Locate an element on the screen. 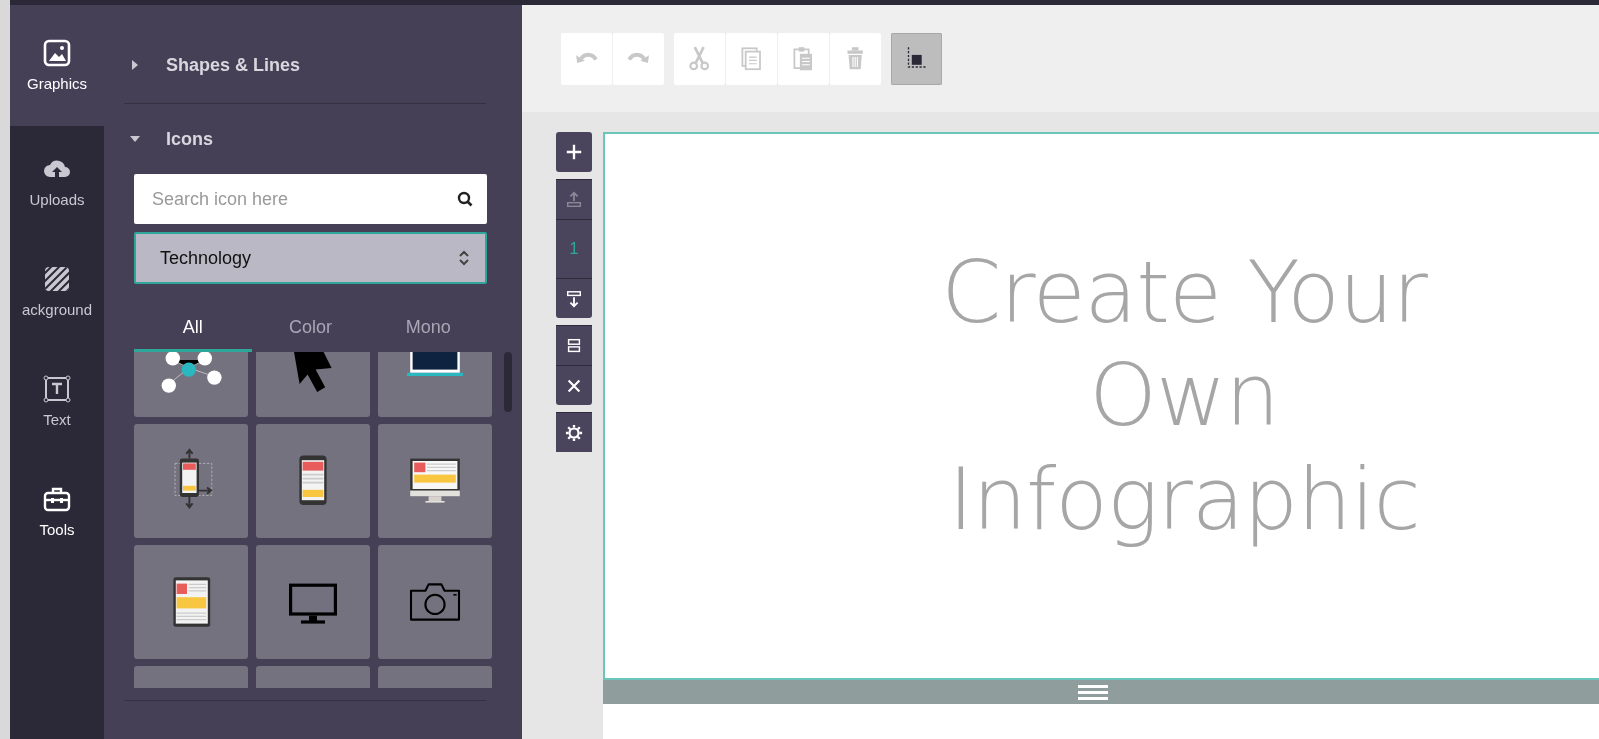 The width and height of the screenshot is (1599, 739). section-header: Shapes & Lines is located at coordinates (305, 54).